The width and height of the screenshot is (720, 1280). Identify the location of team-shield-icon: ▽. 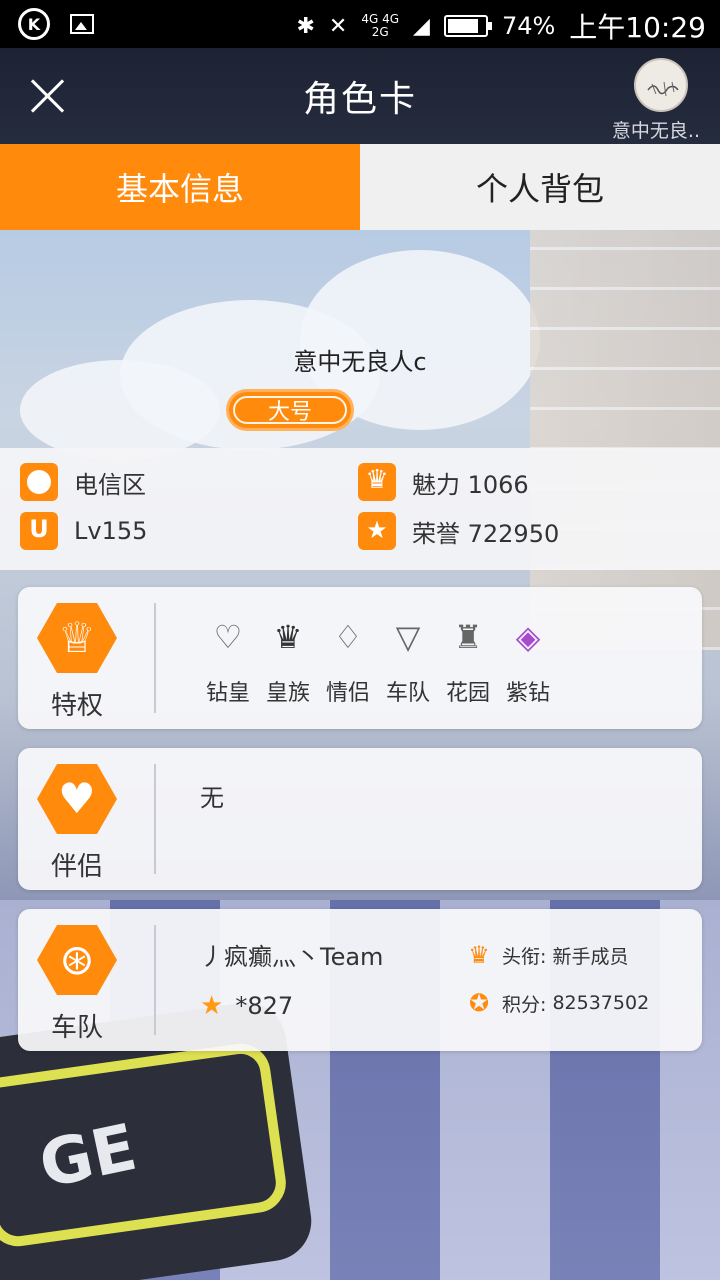
(408, 637).